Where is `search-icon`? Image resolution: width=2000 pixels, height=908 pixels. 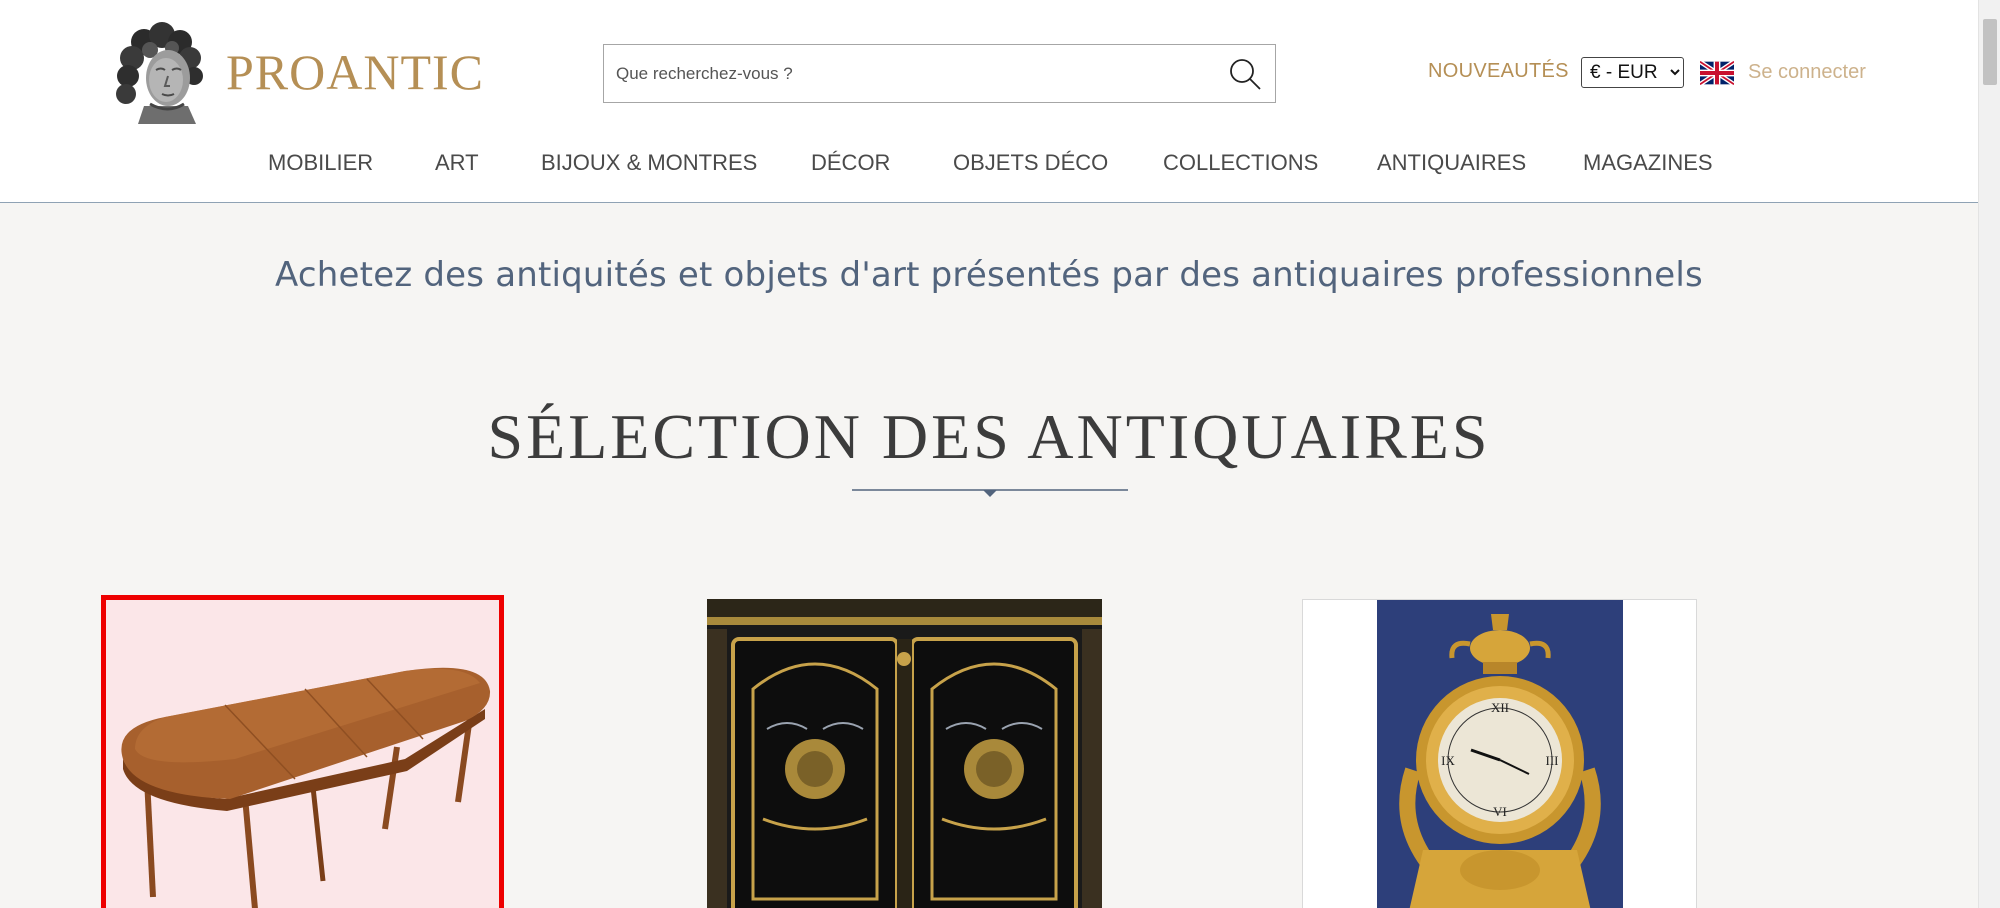
search-icon is located at coordinates (1245, 74).